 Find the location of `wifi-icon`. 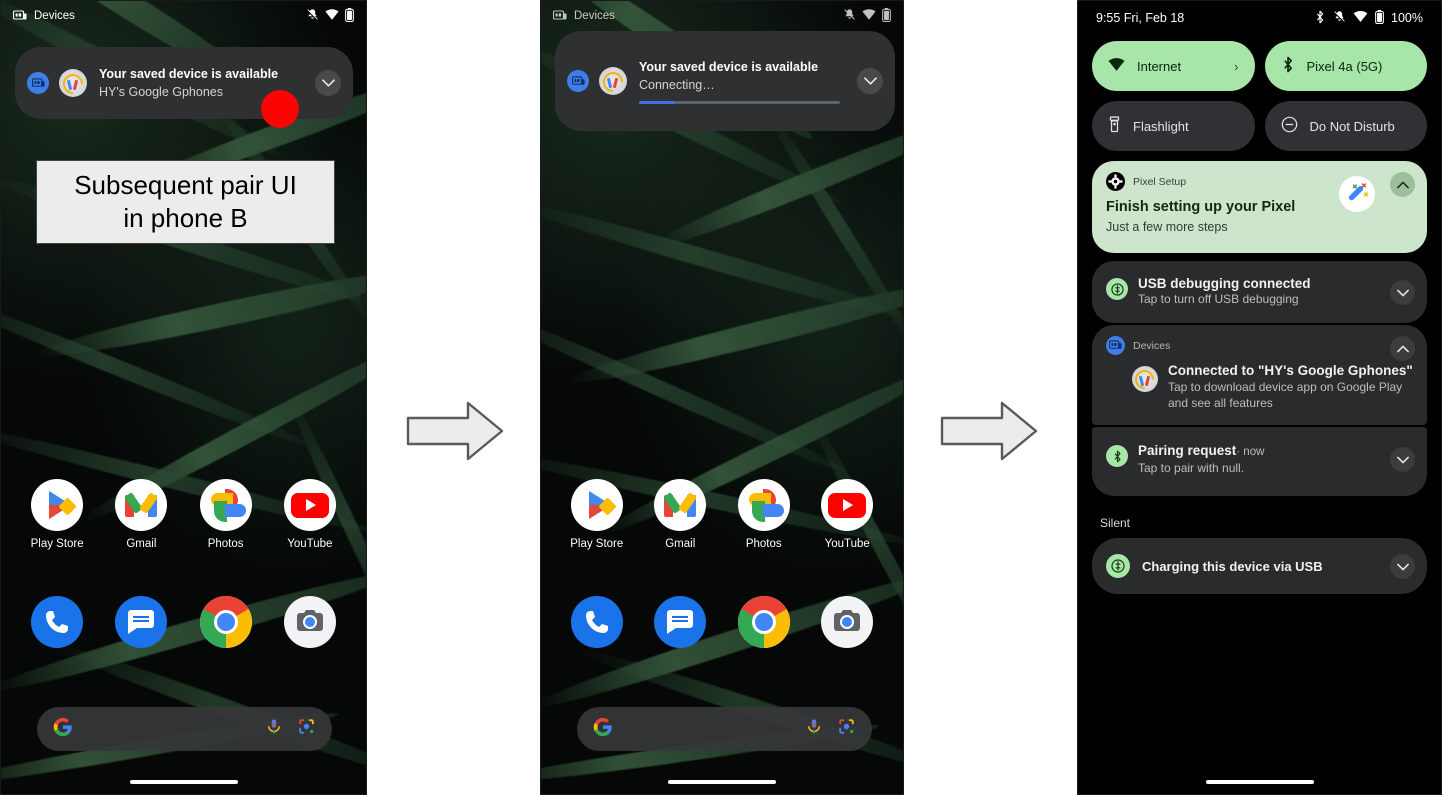

wifi-icon is located at coordinates (332, 16).